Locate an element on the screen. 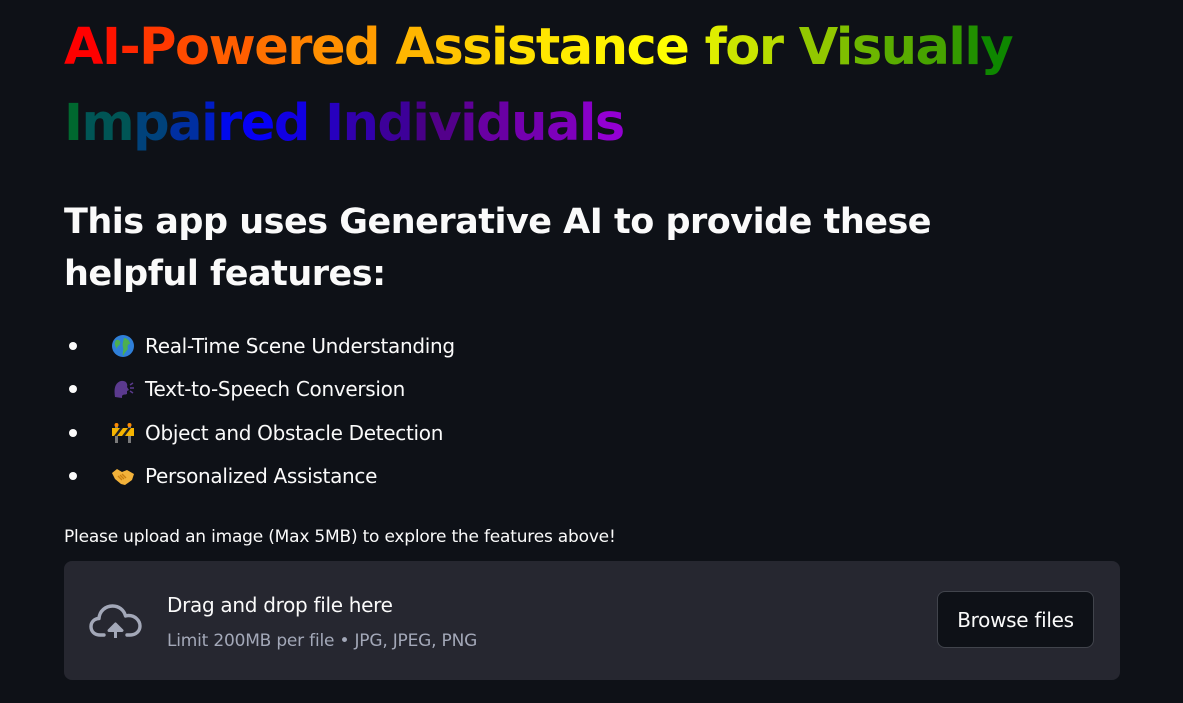 This screenshot has height=703, width=1183. feature-label: Object and Obstacle Detection is located at coordinates (294, 432).